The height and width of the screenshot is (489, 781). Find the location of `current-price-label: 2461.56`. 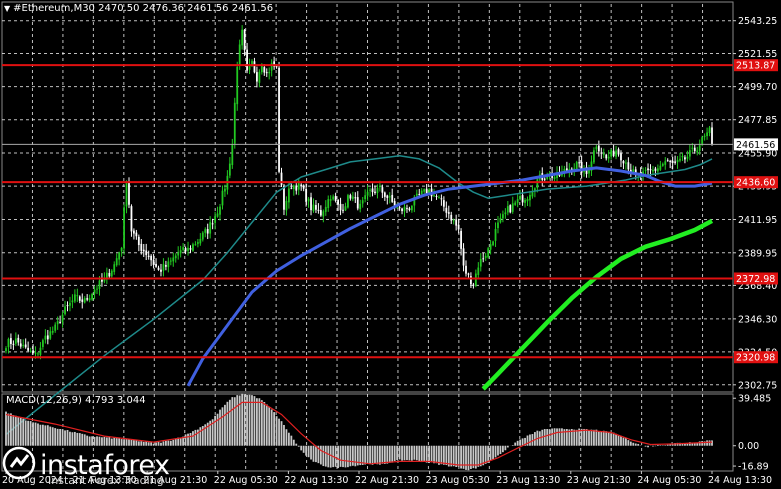

current-price-label: 2461.56 is located at coordinates (755, 145).